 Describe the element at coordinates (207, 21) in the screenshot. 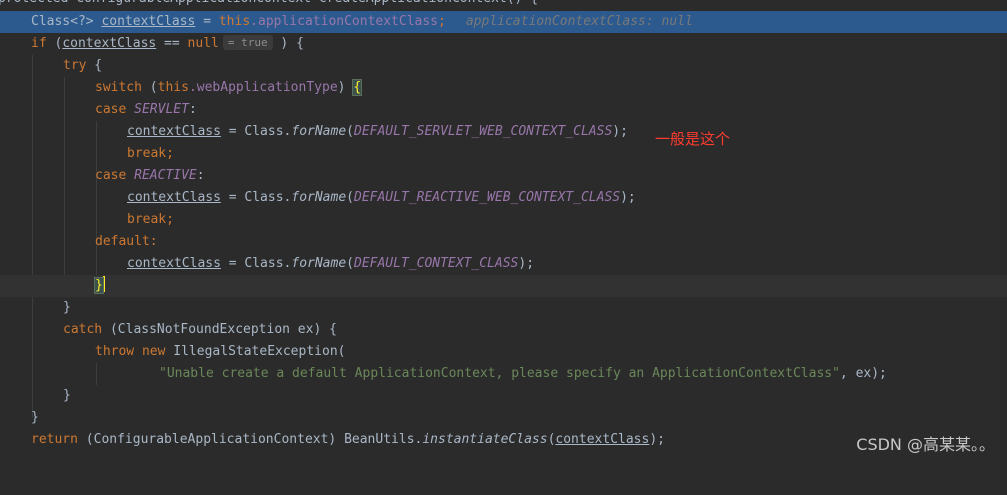

I see `operator-token: =` at that location.